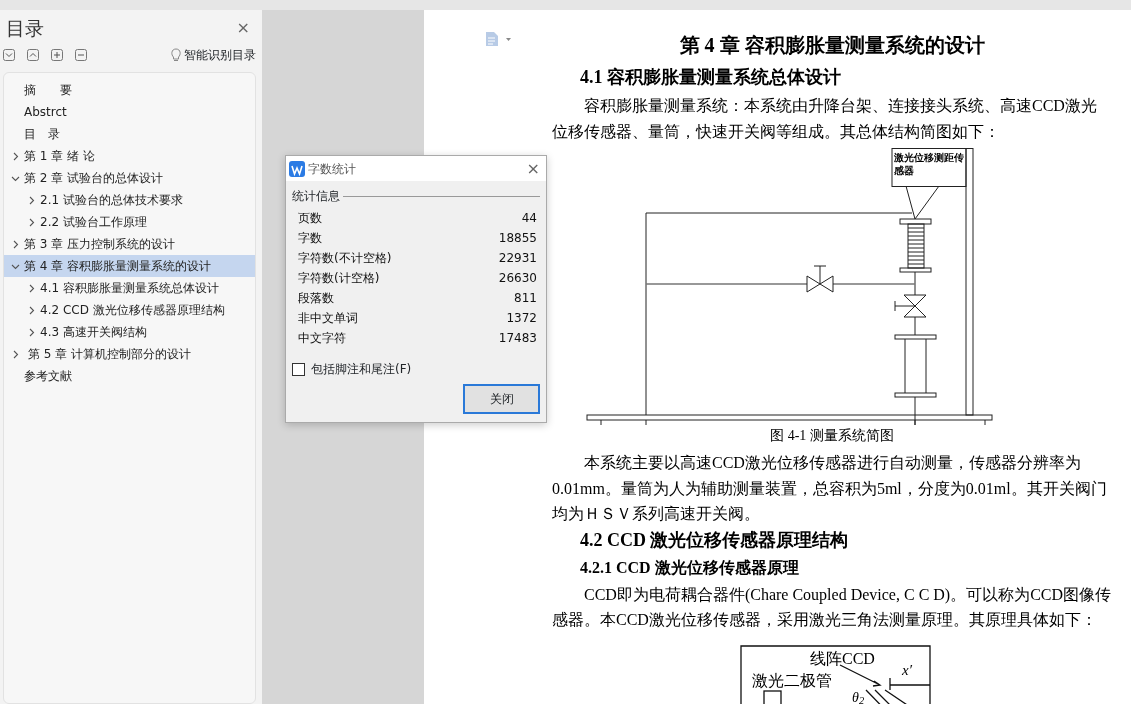 The image size is (1131, 704). Describe the element at coordinates (322, 338) in the screenshot. I see `stat-label: 中文字符` at that location.